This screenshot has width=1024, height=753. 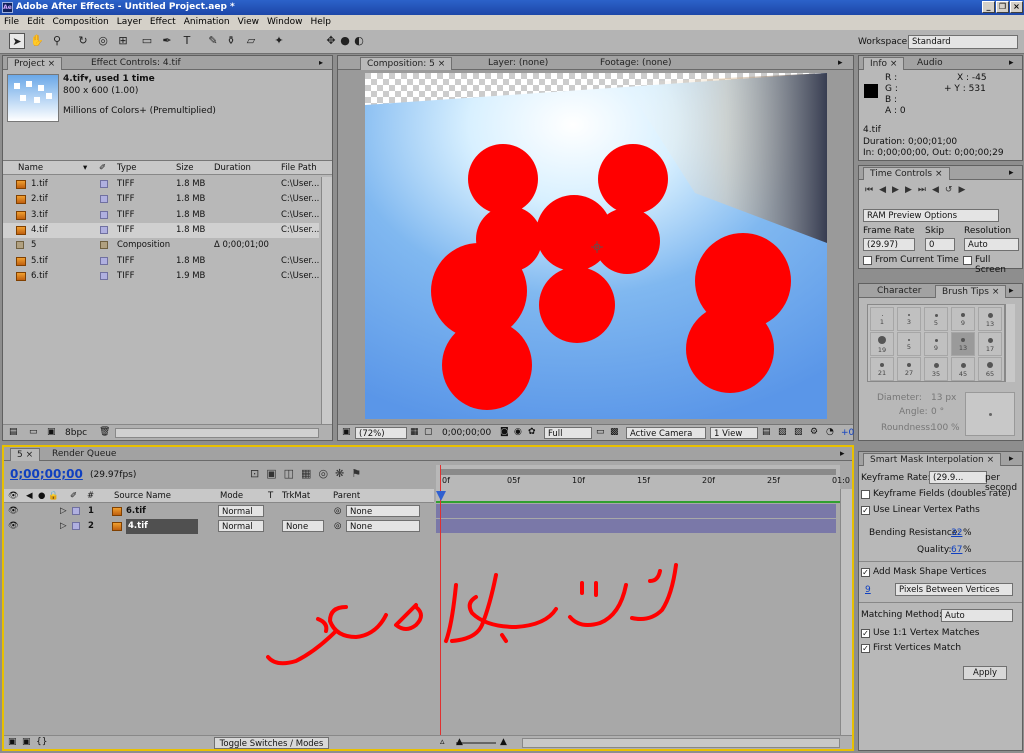 I want to click on motion-blur-icon: ◎, so click(x=326, y=473).